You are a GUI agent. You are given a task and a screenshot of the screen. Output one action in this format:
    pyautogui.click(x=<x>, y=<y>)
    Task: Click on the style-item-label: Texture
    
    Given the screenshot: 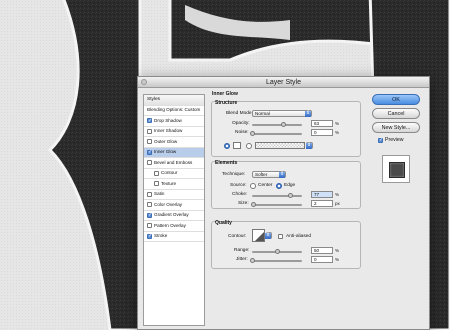 What is the action you would take?
    pyautogui.click(x=169, y=183)
    